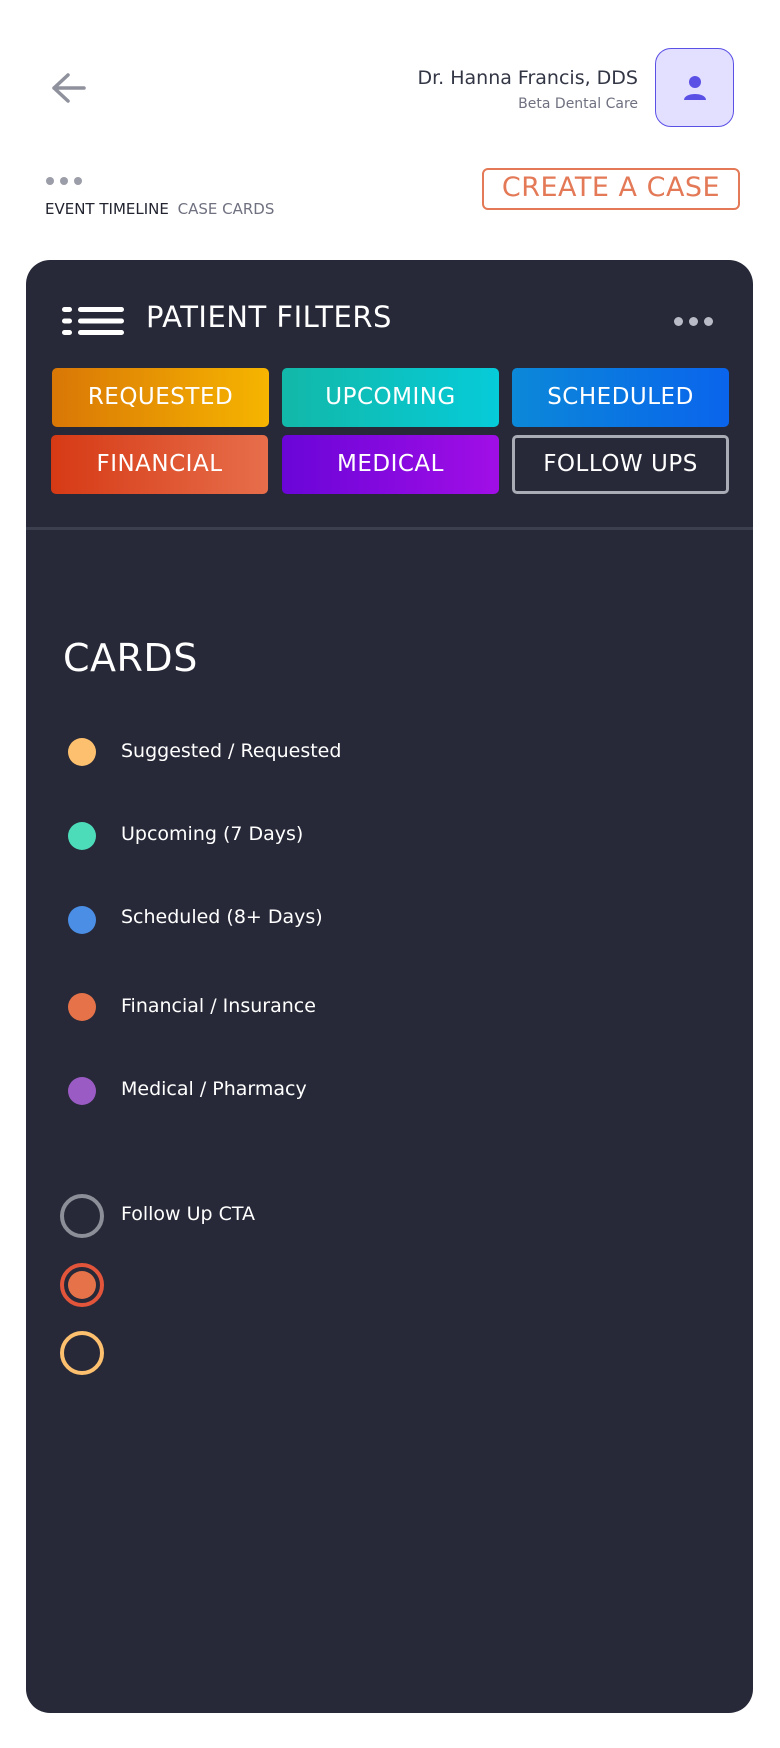 This screenshot has height=1748, width=780. I want to click on cards-heading: CARDS, so click(130, 658).